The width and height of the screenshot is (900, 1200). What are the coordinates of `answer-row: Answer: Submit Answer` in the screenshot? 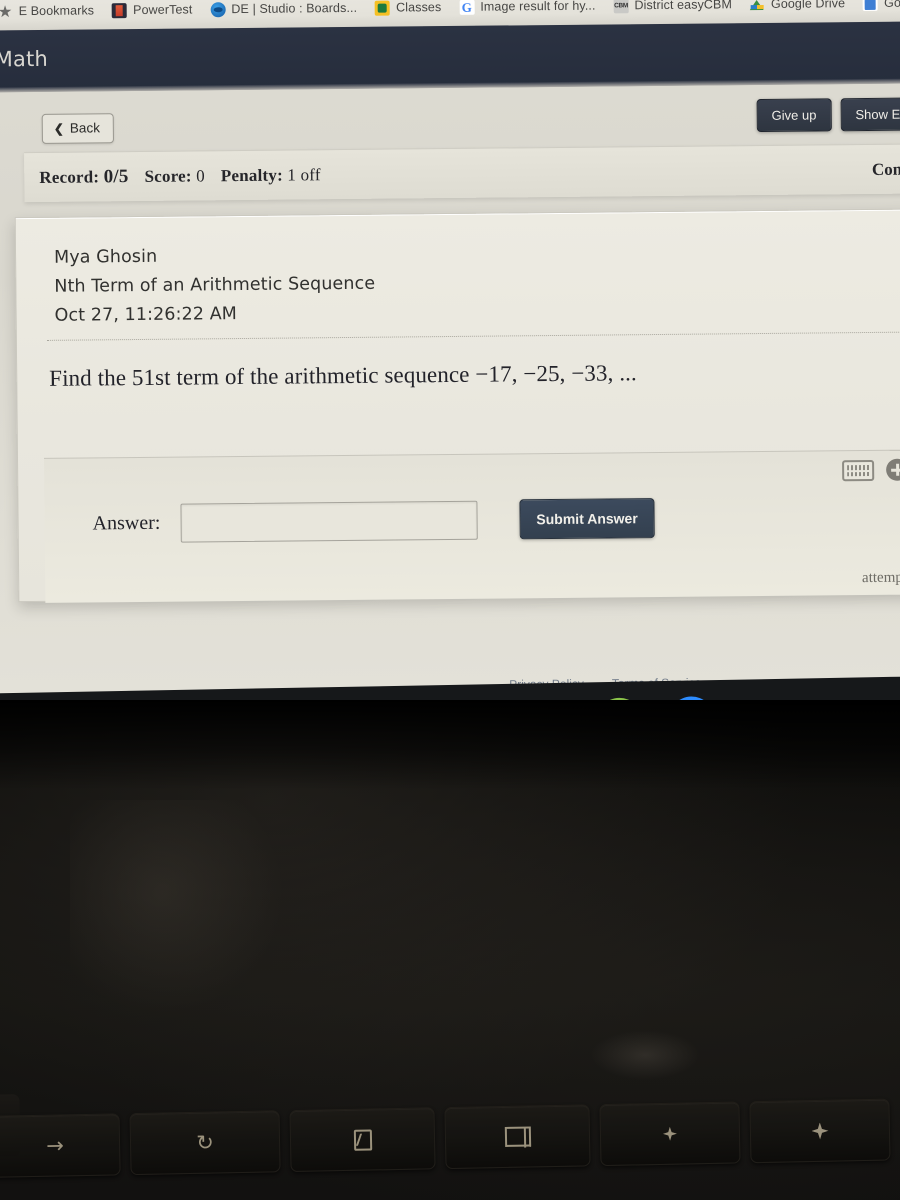 It's located at (373, 520).